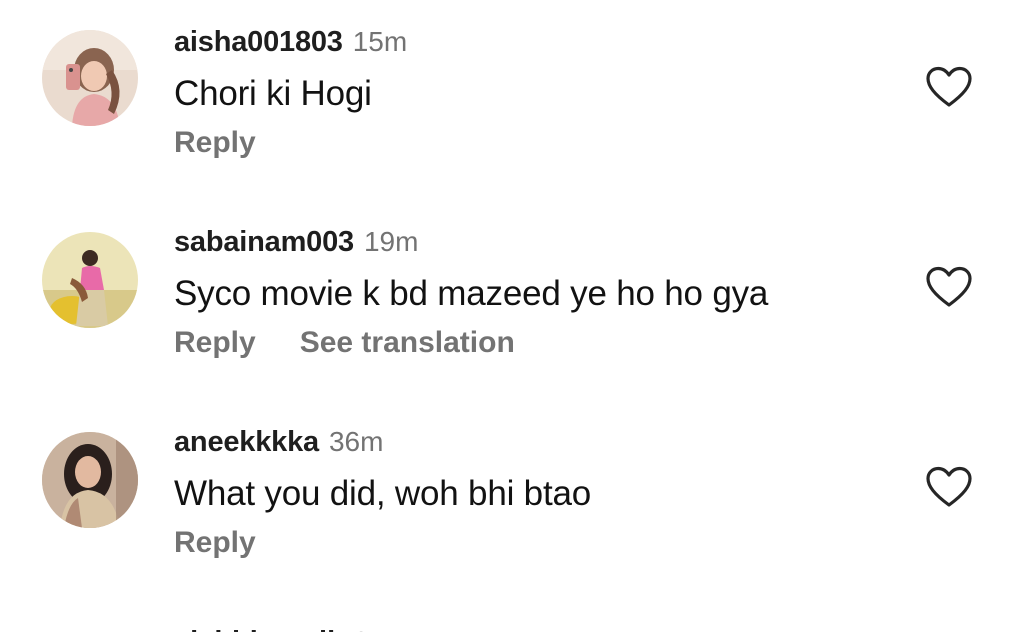  Describe the element at coordinates (254, 629) in the screenshot. I see `username: aishhbanoli` at that location.